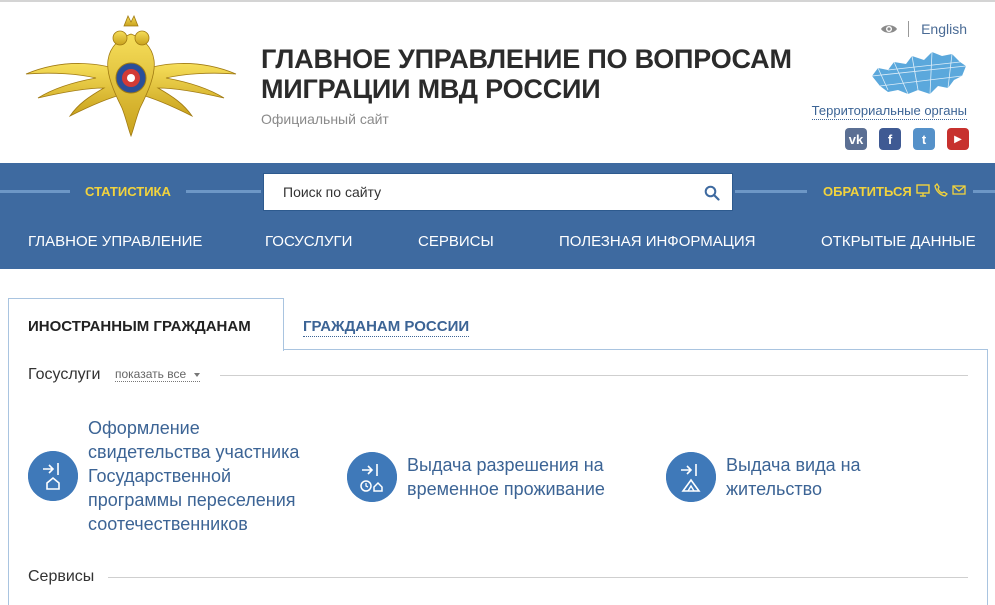 The width and height of the screenshot is (995, 605). What do you see at coordinates (144, 428) in the screenshot?
I see `service-label-line: Оформление` at bounding box center [144, 428].